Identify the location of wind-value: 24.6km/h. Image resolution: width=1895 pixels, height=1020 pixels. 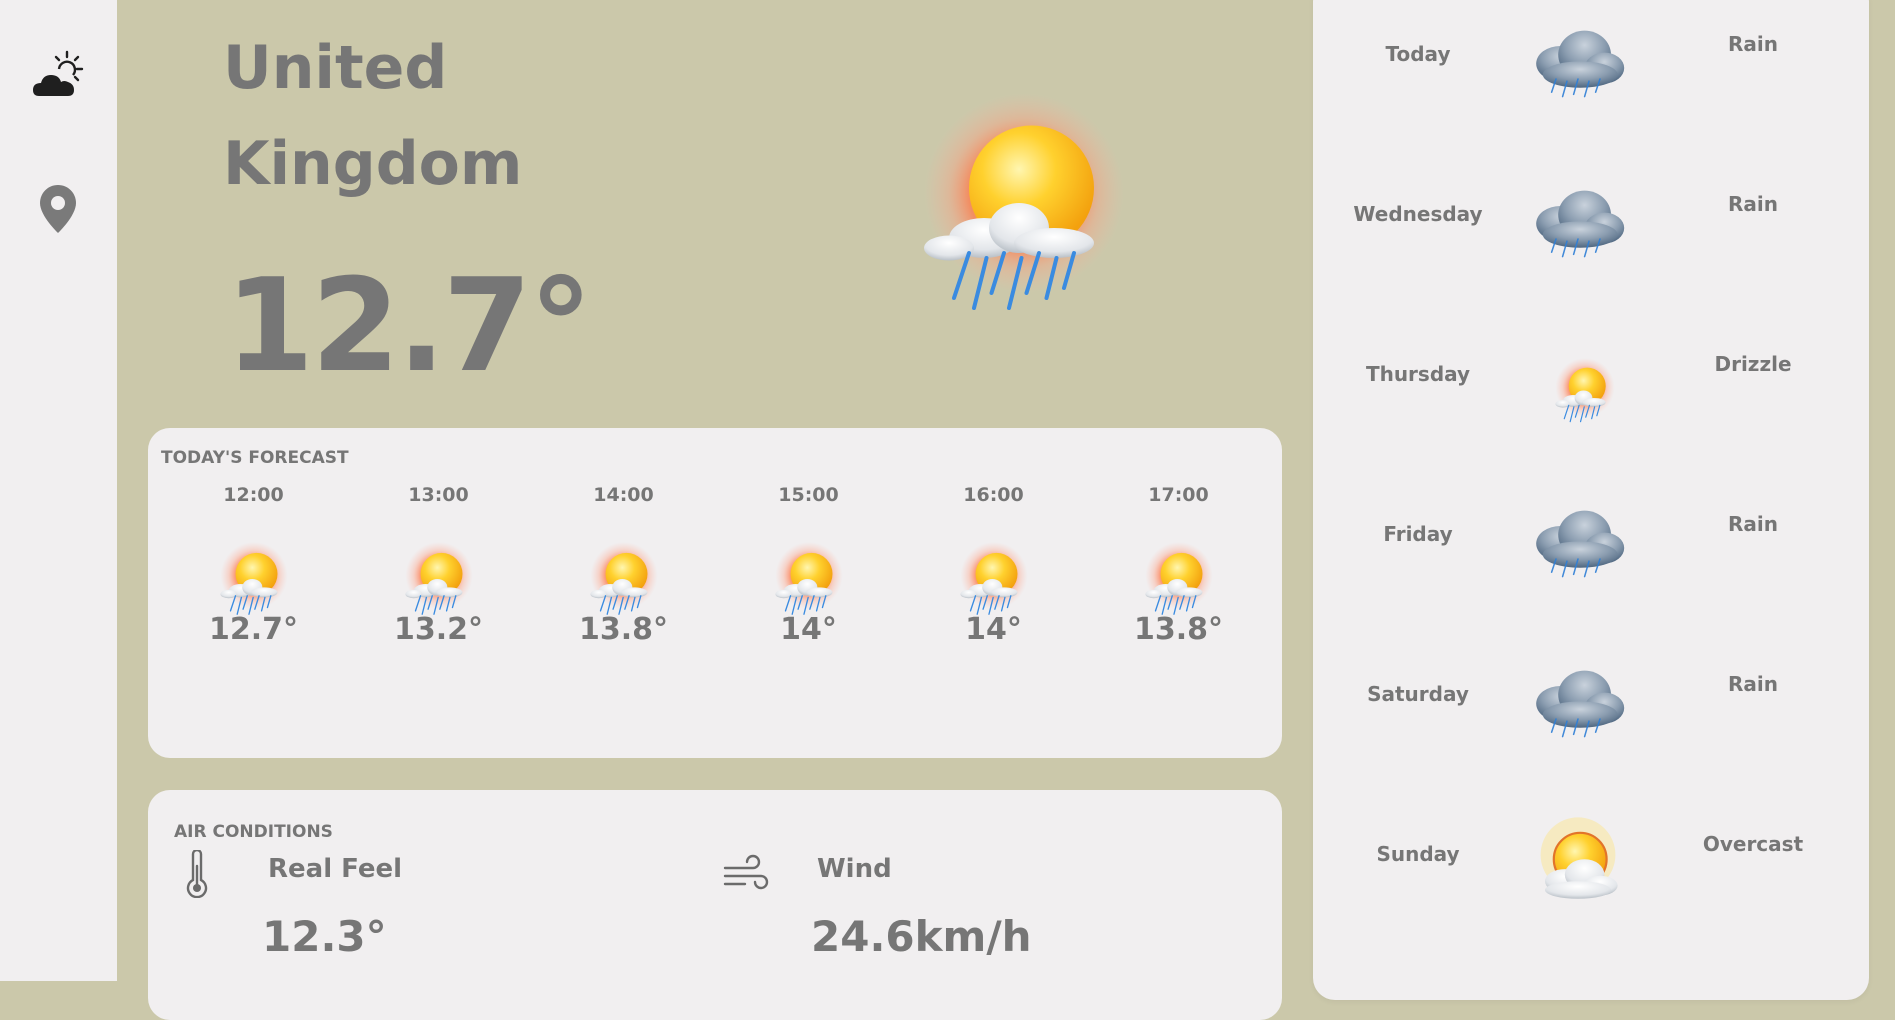
(921, 936).